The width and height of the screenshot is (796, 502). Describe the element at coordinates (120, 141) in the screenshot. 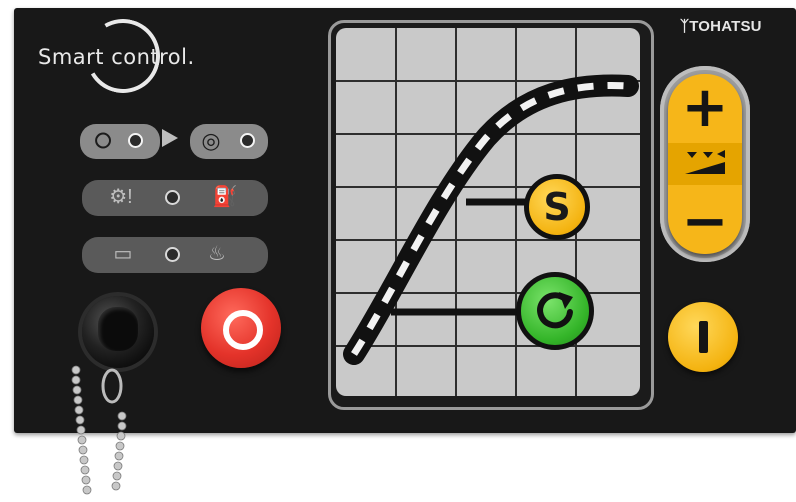

I see `preheat-indicator: ⭘` at that location.